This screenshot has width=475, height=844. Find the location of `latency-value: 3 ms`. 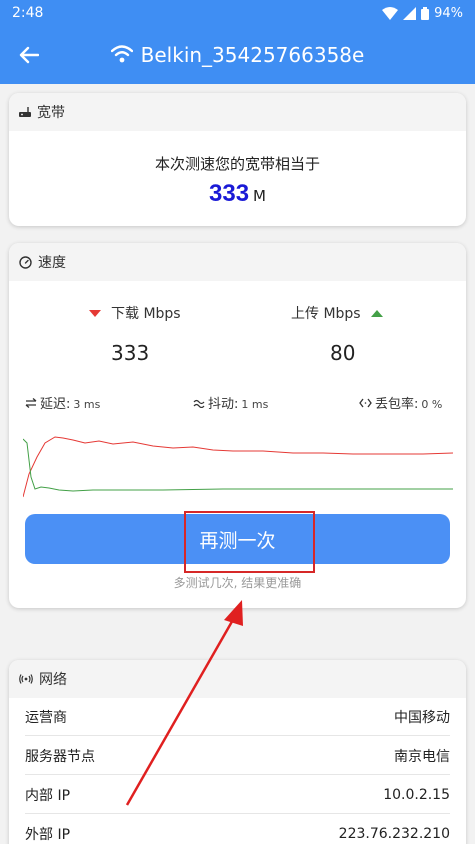

latency-value: 3 ms is located at coordinates (87, 404).